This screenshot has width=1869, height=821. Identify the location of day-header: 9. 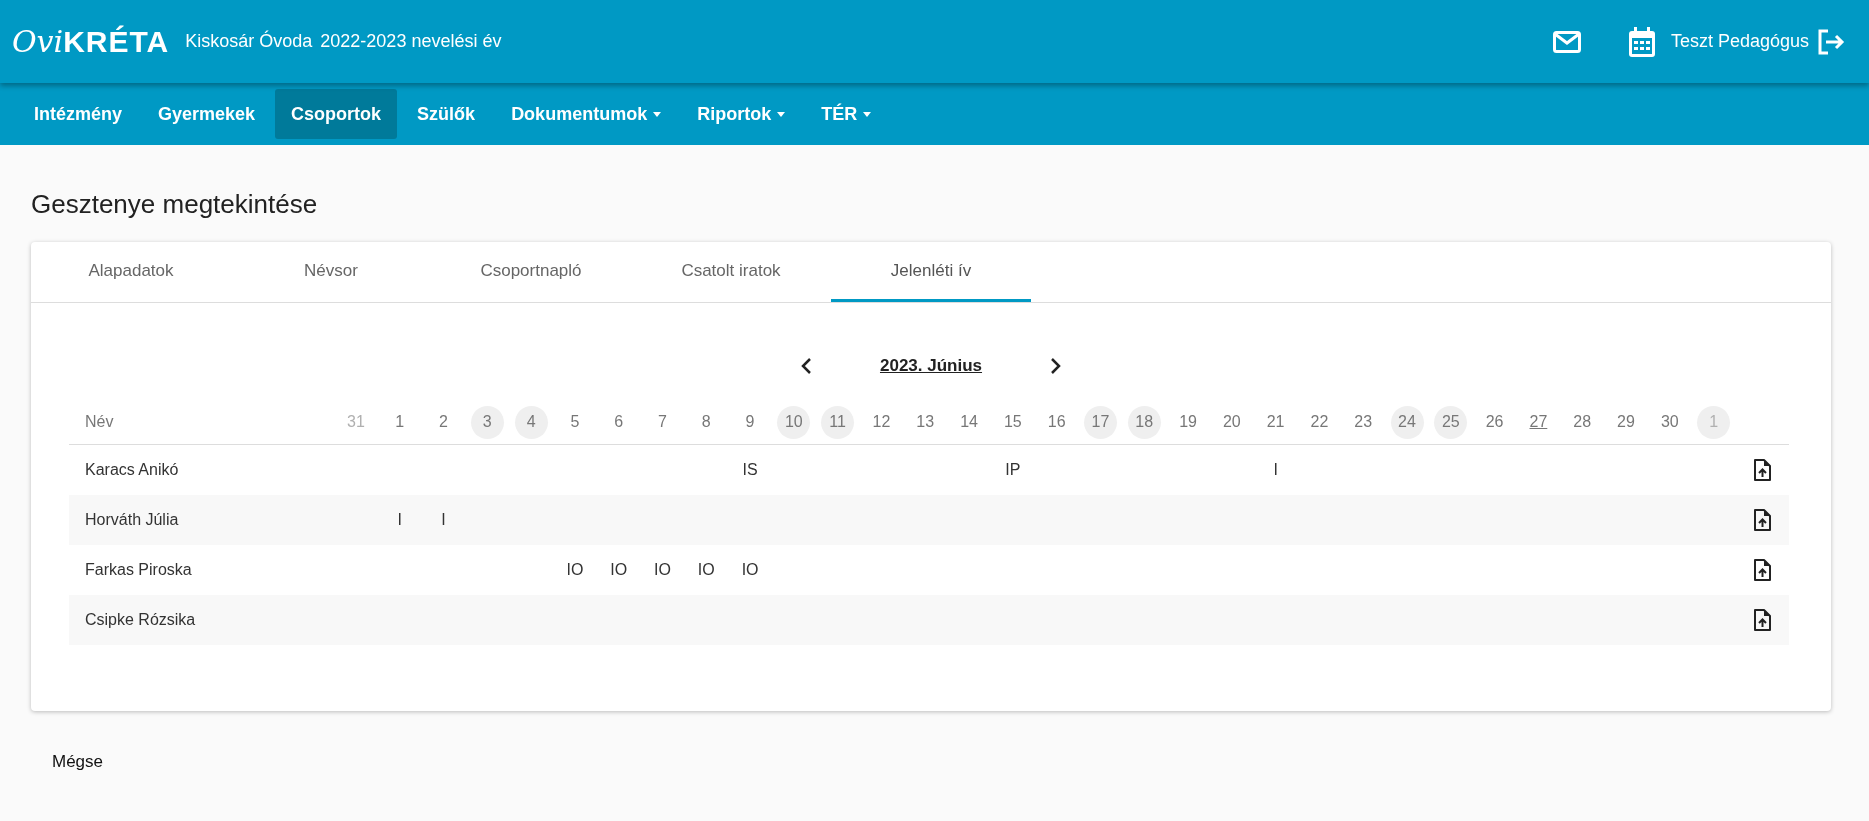
(750, 422).